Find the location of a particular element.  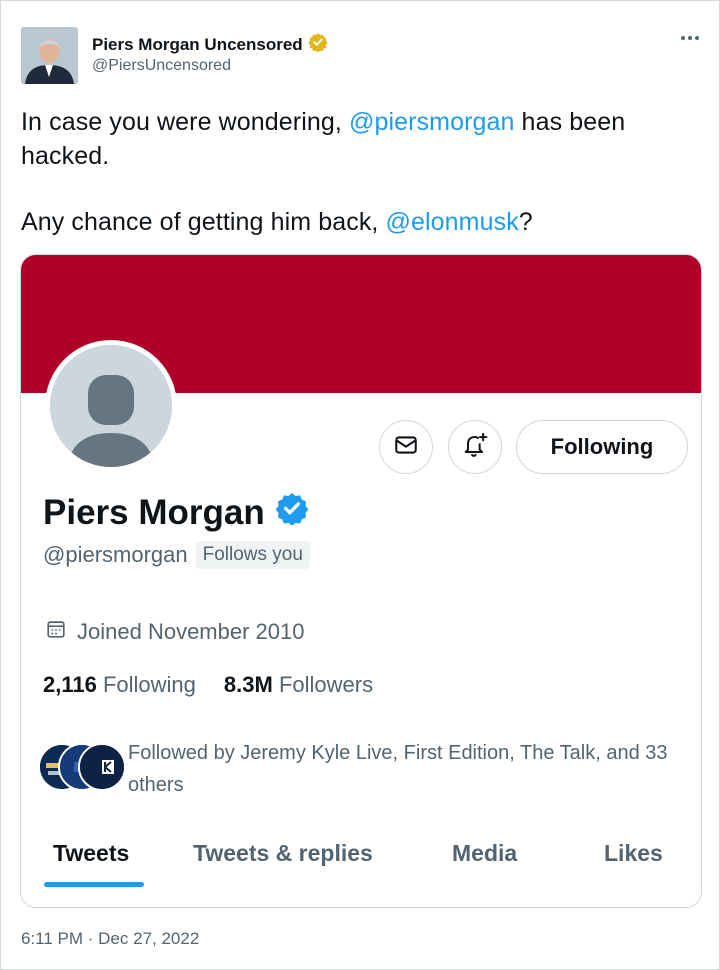

followers-label: Followers is located at coordinates (326, 684).